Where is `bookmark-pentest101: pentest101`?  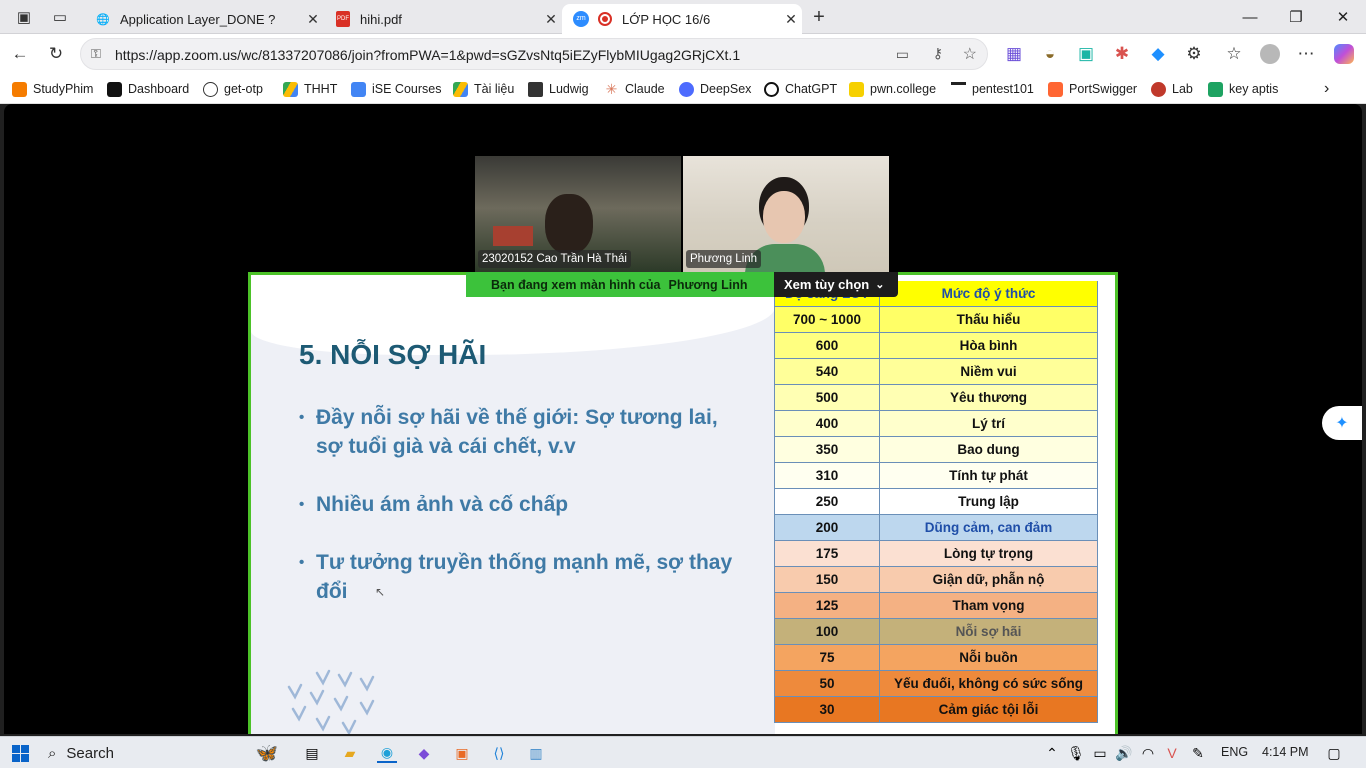 bookmark-pentest101: pentest101 is located at coordinates (992, 89).